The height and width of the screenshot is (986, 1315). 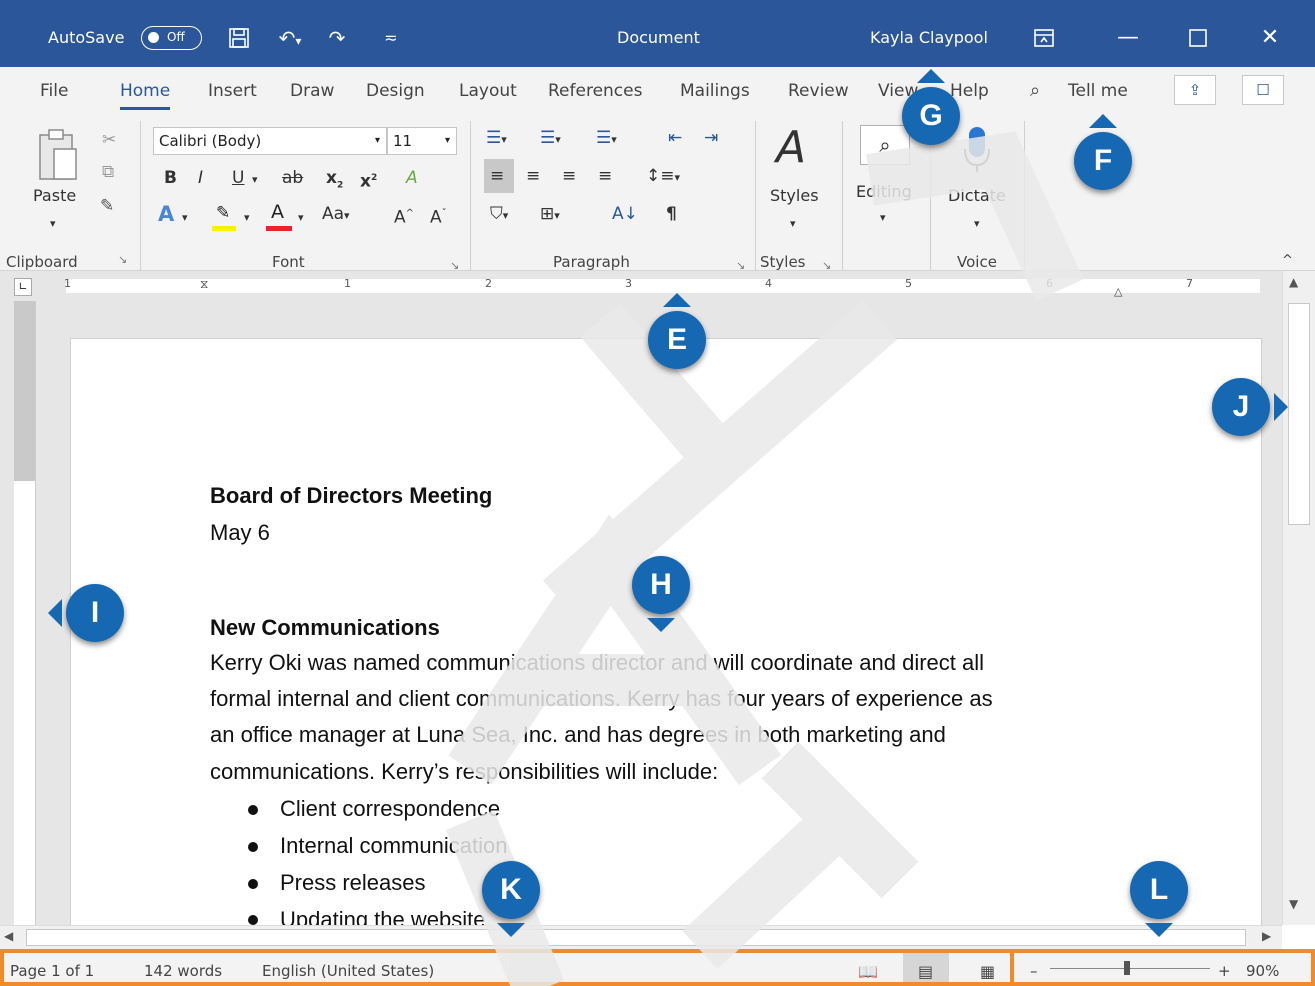 What do you see at coordinates (107, 206) in the screenshot?
I see `format-painter-icon: ✎` at bounding box center [107, 206].